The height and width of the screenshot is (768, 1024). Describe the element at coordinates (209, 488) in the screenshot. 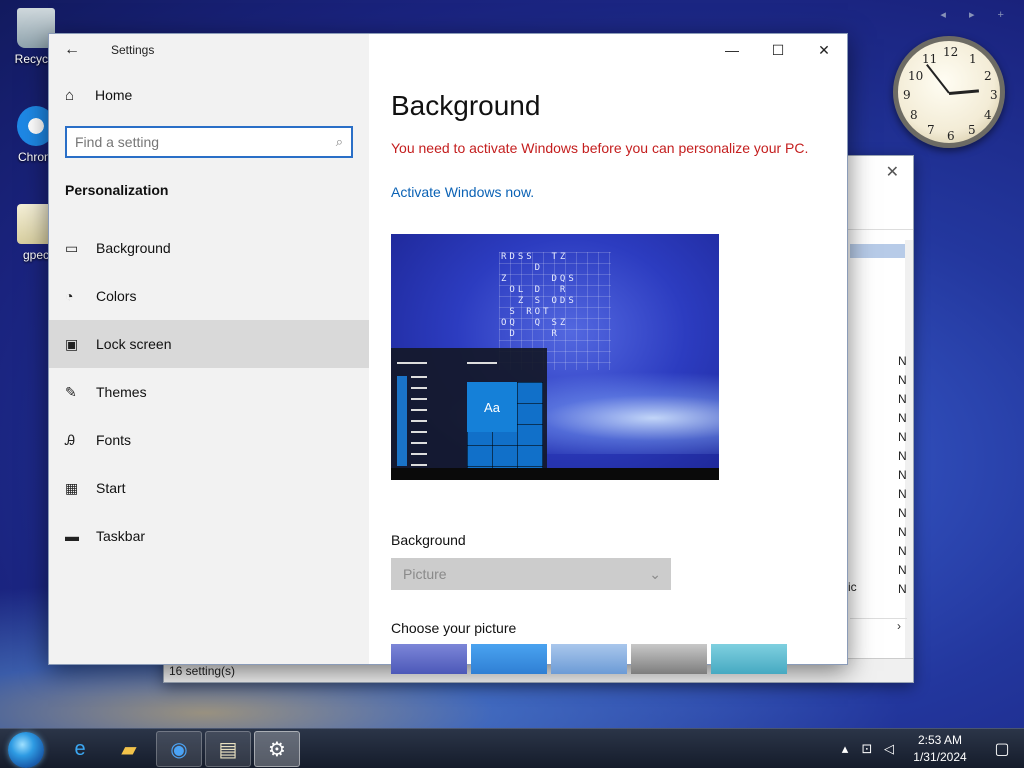

I see `sidebar-item-start: ▦ Start` at that location.